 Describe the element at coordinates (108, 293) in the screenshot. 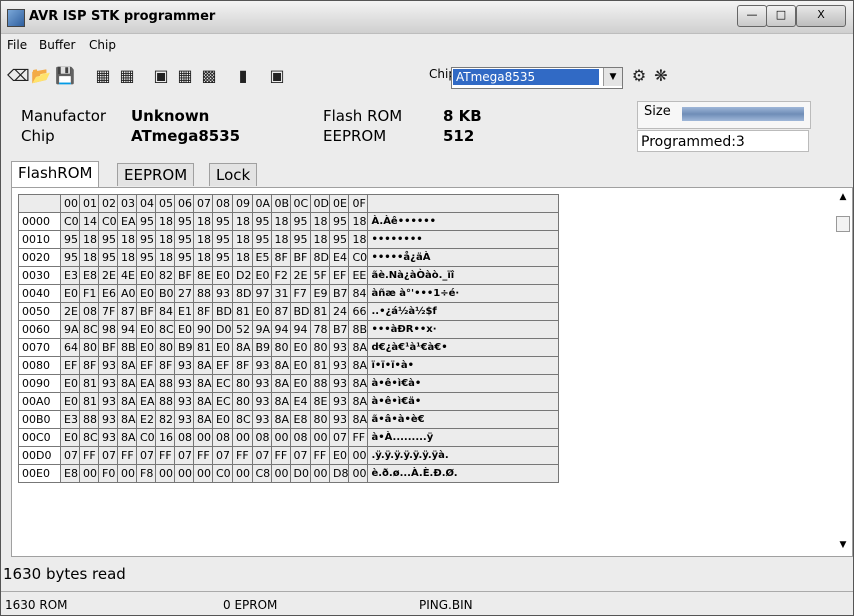

I see `hex-byte-cell: E6` at that location.